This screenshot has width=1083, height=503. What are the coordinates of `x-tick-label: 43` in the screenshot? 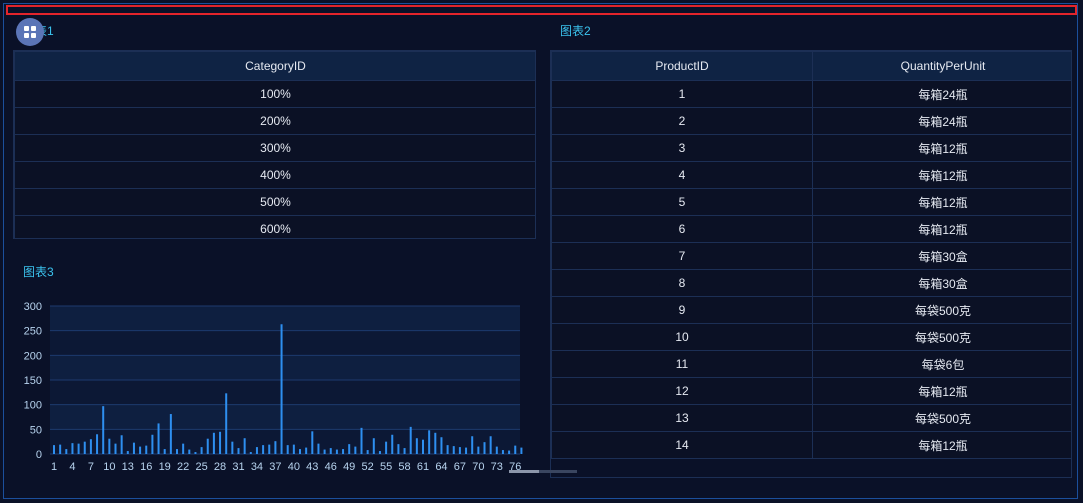 It's located at (312, 467).